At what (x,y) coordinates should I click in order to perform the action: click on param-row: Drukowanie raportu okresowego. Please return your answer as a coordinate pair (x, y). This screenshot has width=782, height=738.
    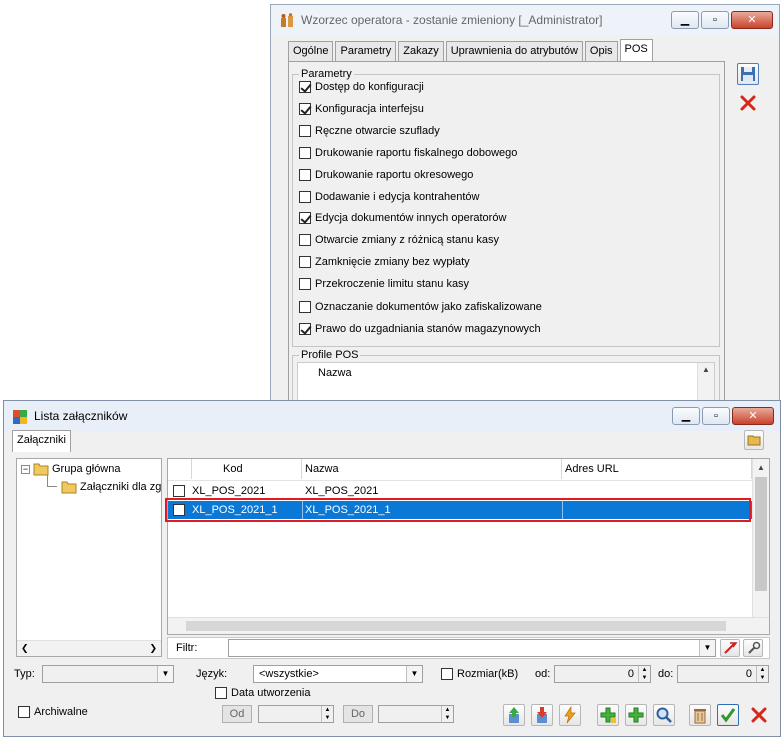
    Looking at the image, I should click on (386, 175).